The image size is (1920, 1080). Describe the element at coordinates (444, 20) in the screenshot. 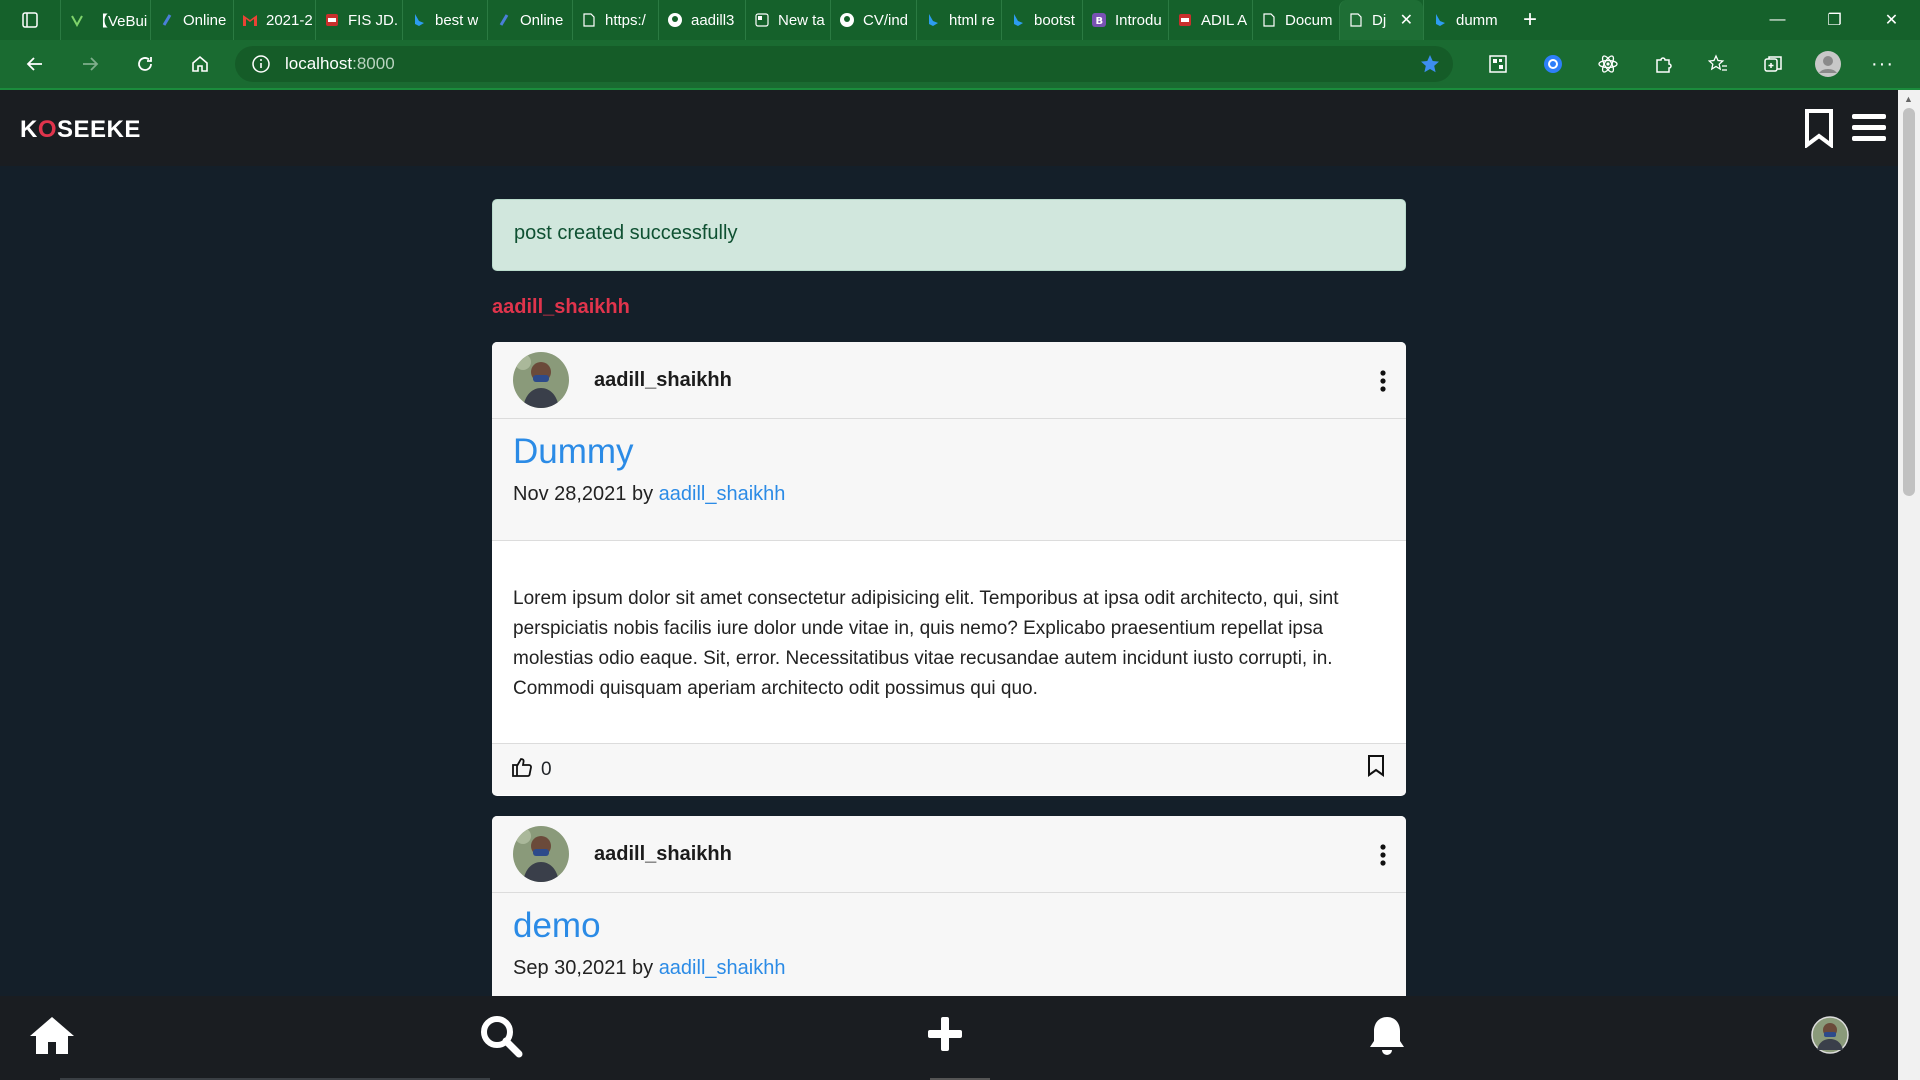

I see `browser-tab: best w` at that location.